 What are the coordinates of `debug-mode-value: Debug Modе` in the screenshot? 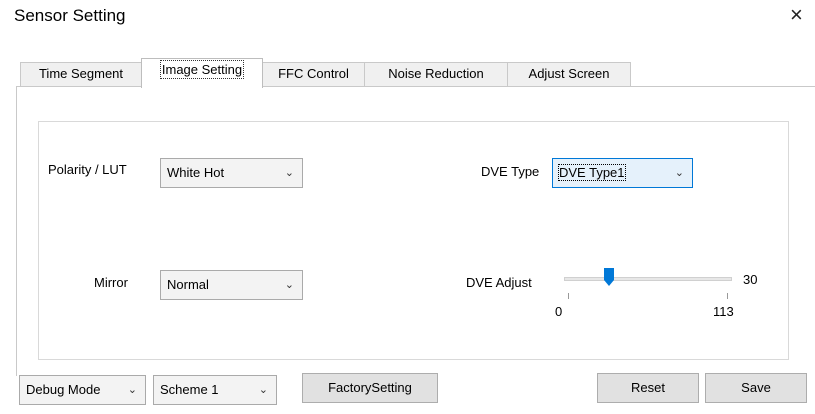 It's located at (63, 389).